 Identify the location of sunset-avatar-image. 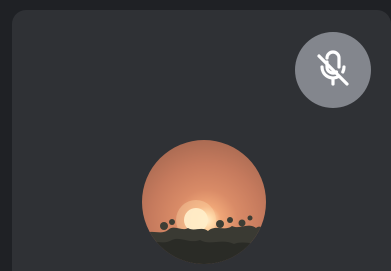
(204, 232).